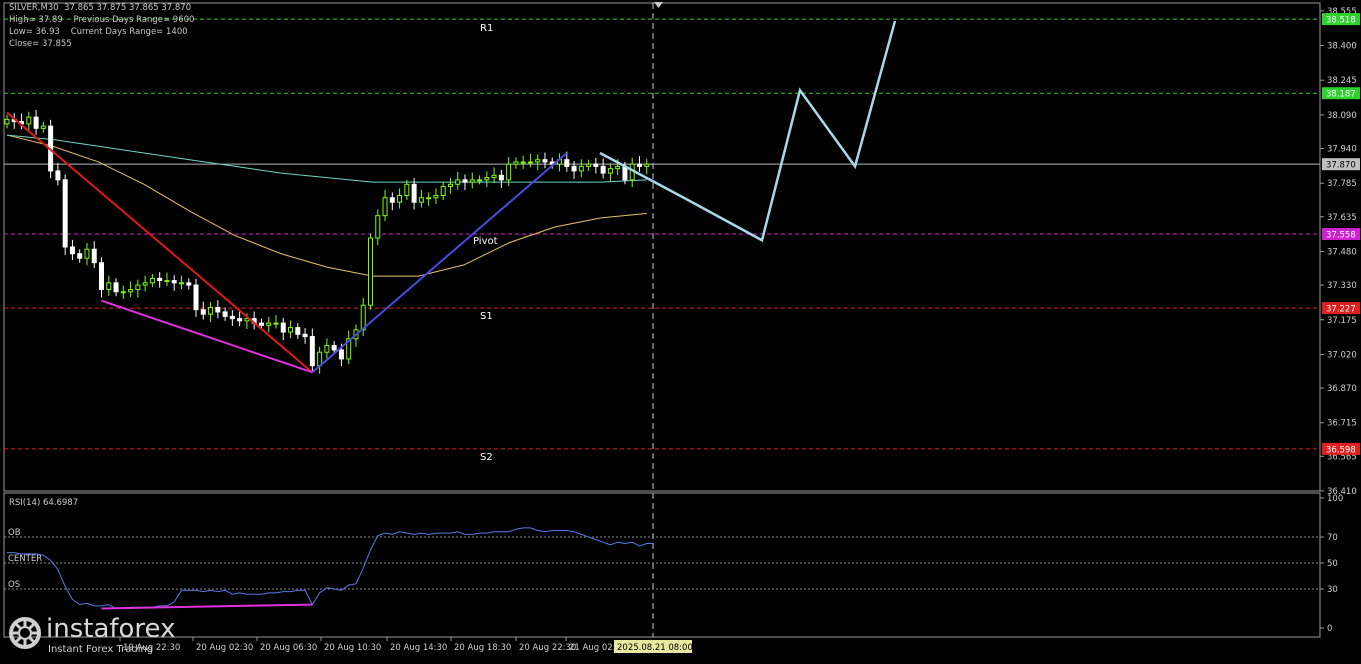 The image size is (1361, 664). I want to click on trend-line-magenta, so click(207, 336).